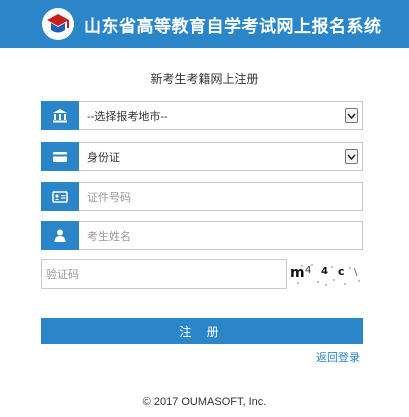  I want to click on name-row: 考生姓名, so click(202, 235).